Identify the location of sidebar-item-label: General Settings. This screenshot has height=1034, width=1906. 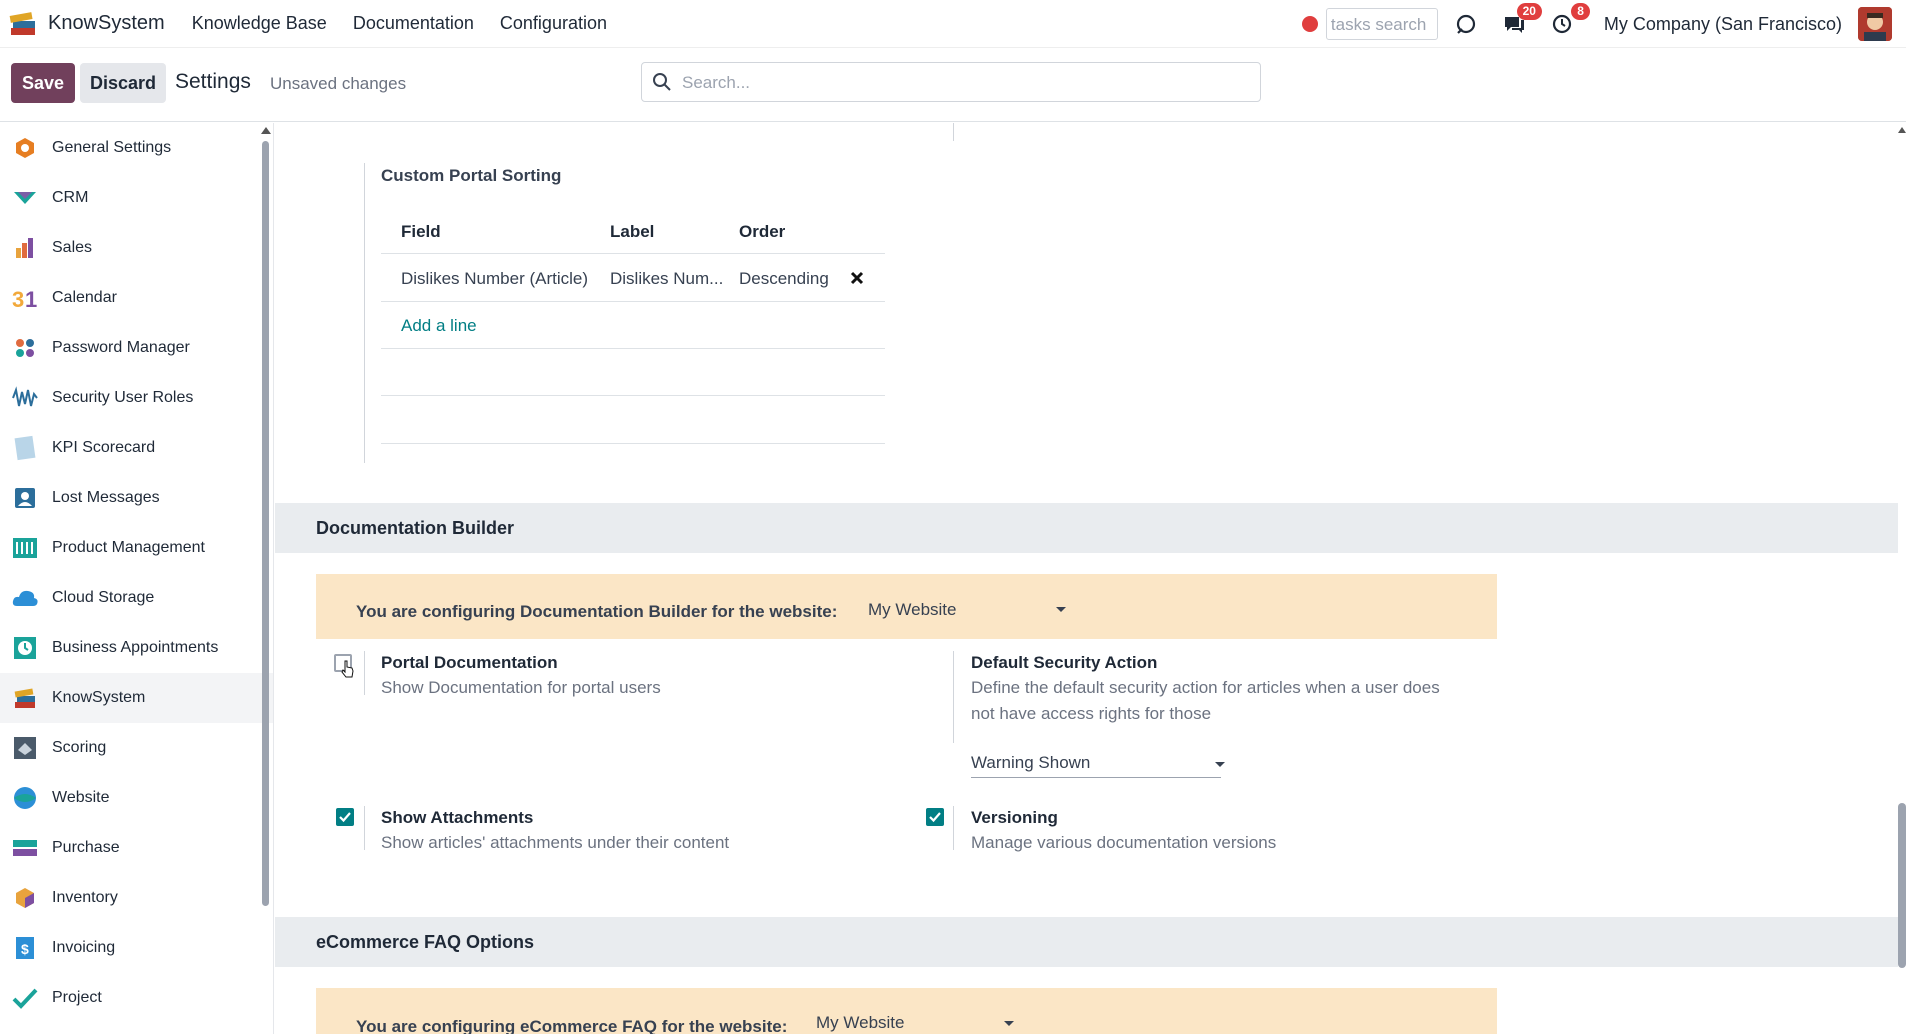
(112, 147).